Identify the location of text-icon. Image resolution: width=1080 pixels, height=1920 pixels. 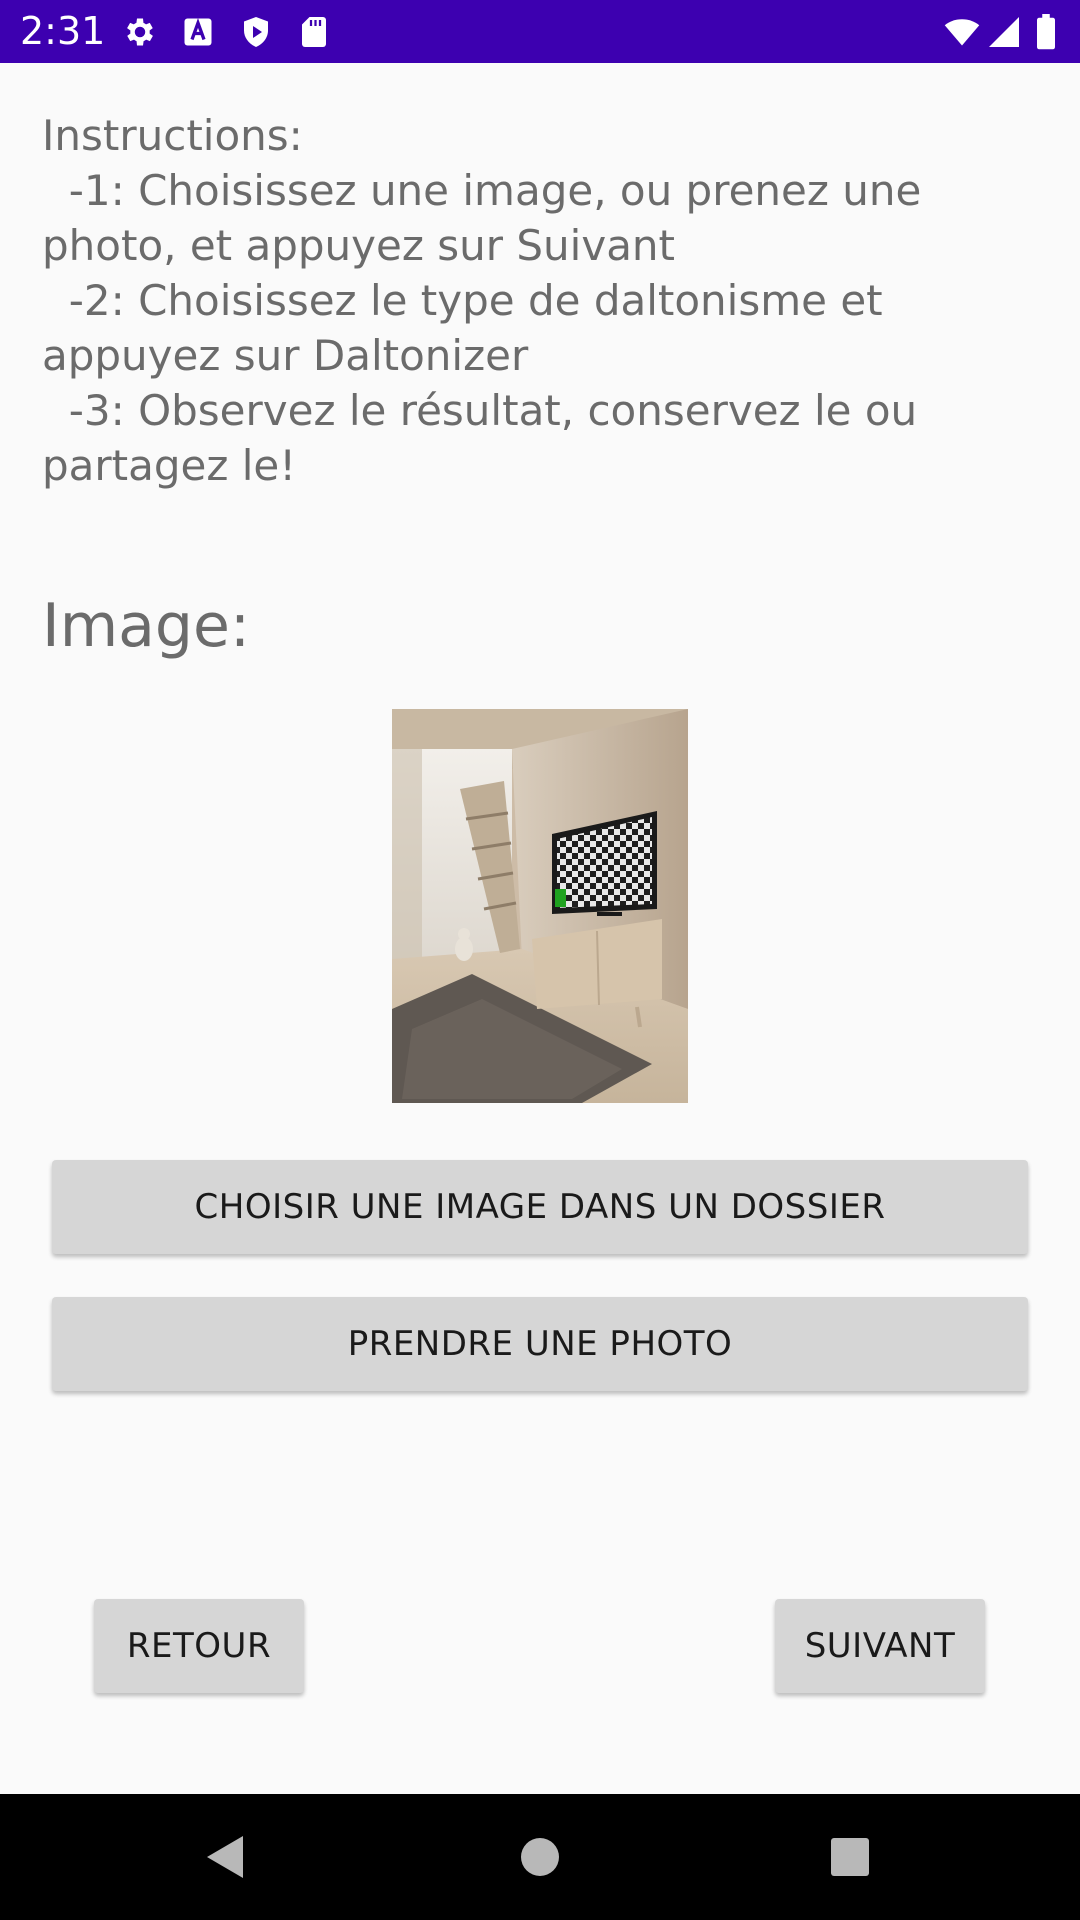
(198, 32).